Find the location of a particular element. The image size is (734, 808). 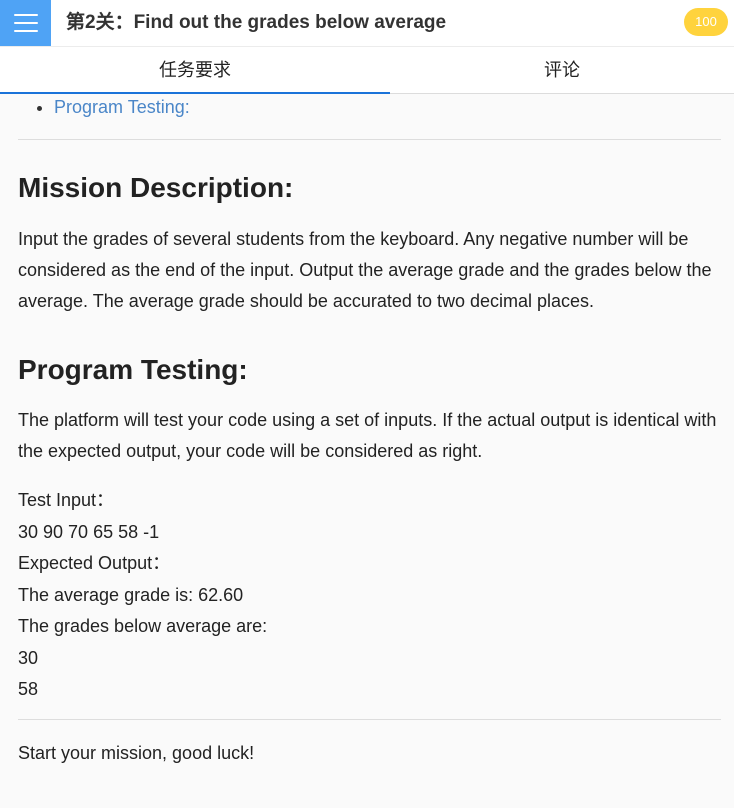

menu-button is located at coordinates (25, 23).